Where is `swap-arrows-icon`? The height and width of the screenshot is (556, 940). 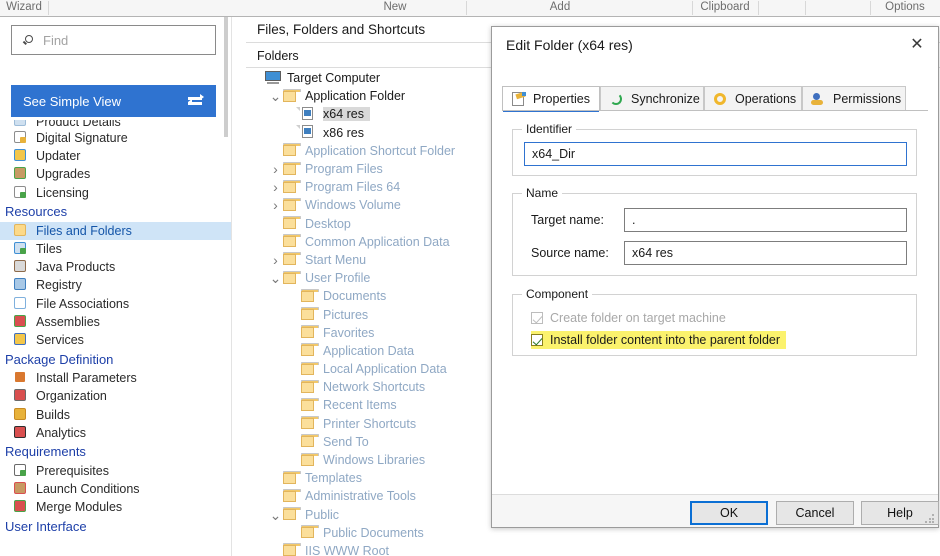 swap-arrows-icon is located at coordinates (196, 101).